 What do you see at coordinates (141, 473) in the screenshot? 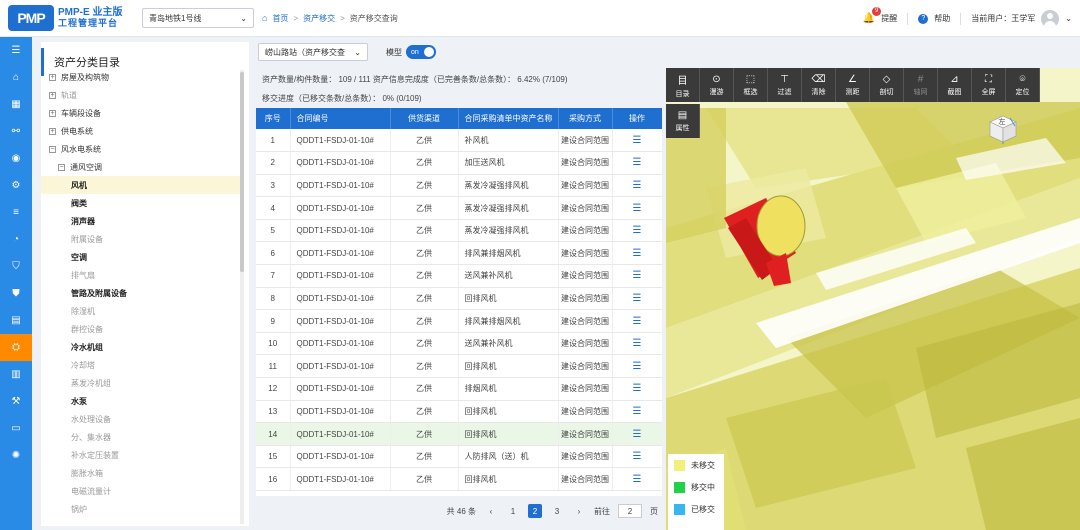
I see `tree-item: 膨胀水箱` at bounding box center [141, 473].